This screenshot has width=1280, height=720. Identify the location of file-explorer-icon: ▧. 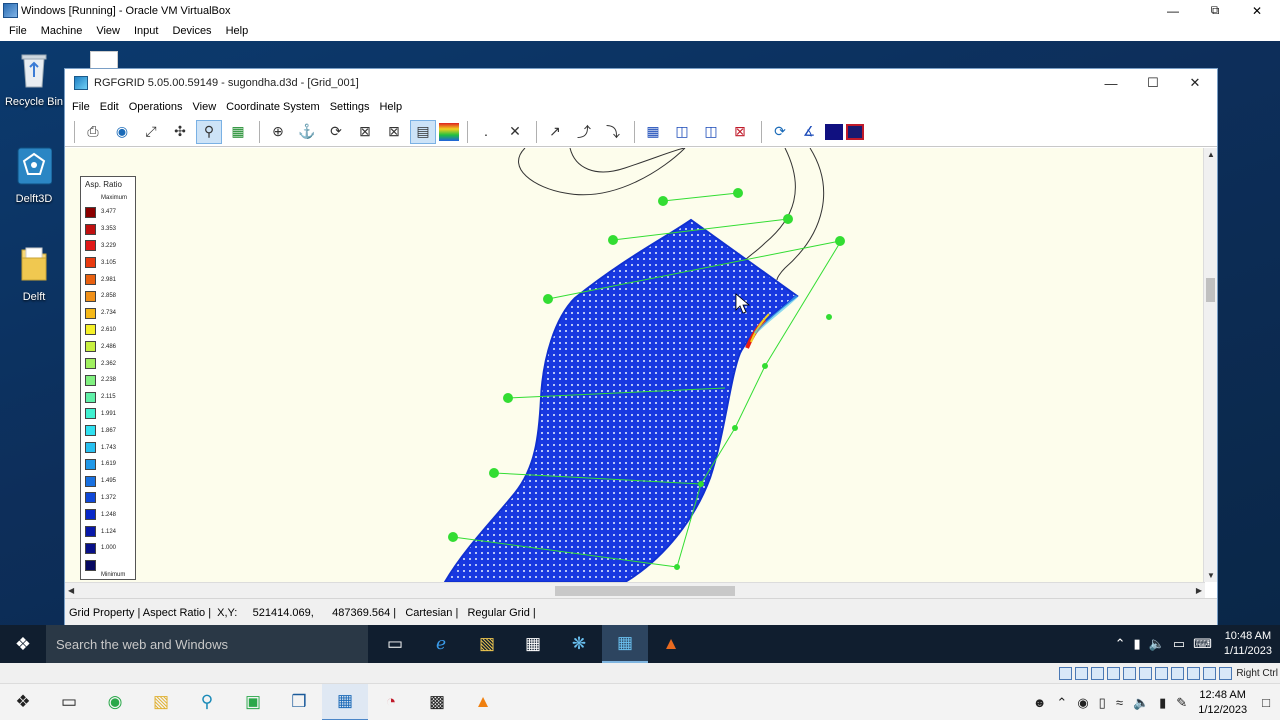
(161, 702).